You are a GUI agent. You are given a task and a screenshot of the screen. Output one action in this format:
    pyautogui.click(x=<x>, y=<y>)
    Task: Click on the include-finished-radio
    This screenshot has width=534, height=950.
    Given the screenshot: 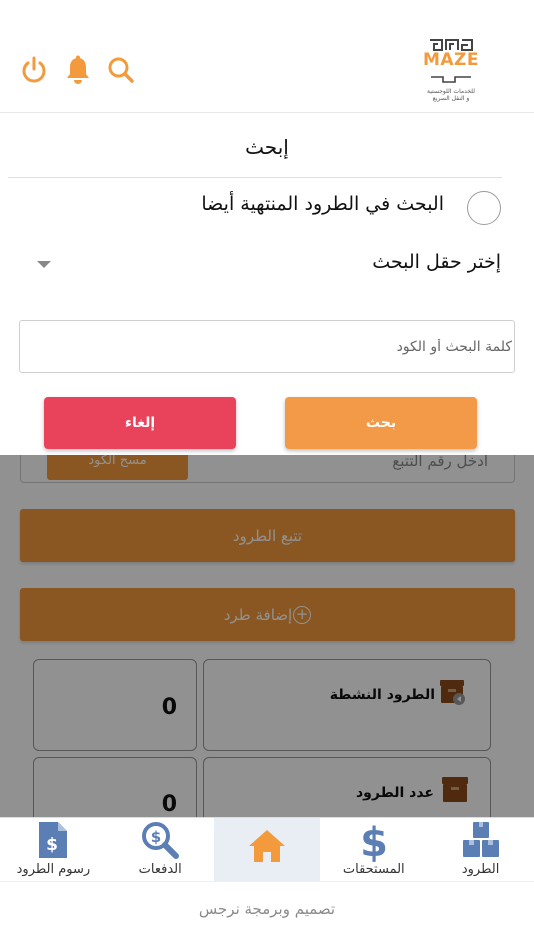 What is the action you would take?
    pyautogui.click(x=484, y=208)
    